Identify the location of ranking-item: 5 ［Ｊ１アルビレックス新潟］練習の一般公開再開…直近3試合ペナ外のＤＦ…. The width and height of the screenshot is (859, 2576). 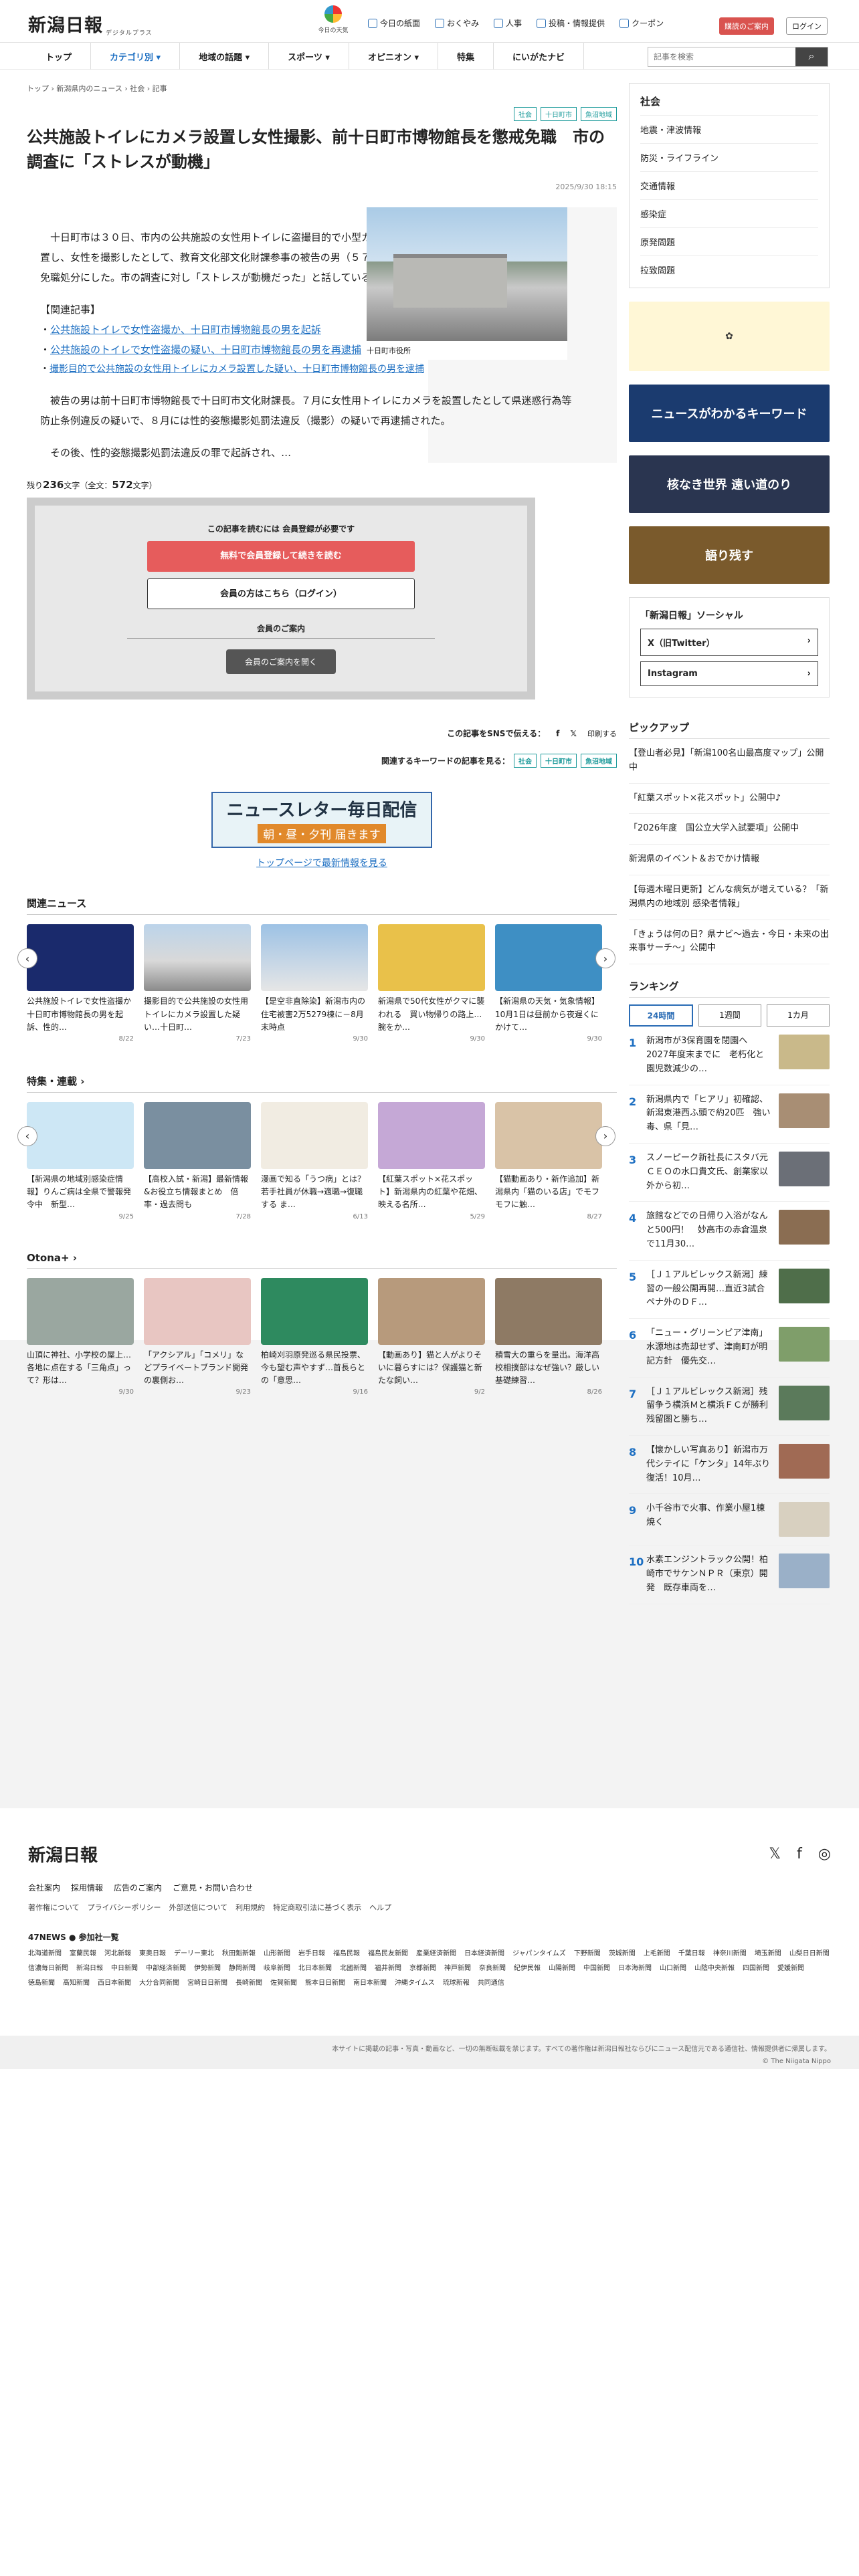
(730, 1290).